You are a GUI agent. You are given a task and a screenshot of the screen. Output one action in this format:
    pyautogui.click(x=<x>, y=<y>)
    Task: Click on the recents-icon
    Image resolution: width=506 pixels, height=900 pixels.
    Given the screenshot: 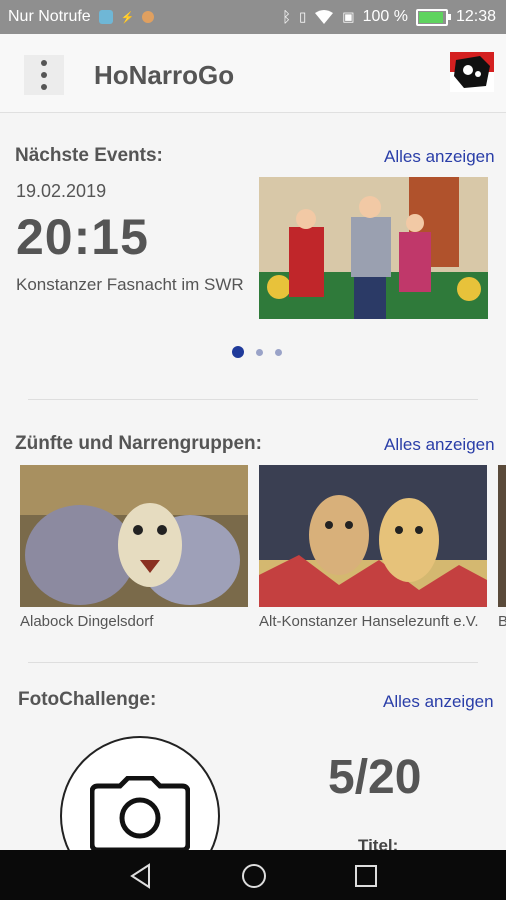 What is the action you would take?
    pyautogui.click(x=366, y=876)
    